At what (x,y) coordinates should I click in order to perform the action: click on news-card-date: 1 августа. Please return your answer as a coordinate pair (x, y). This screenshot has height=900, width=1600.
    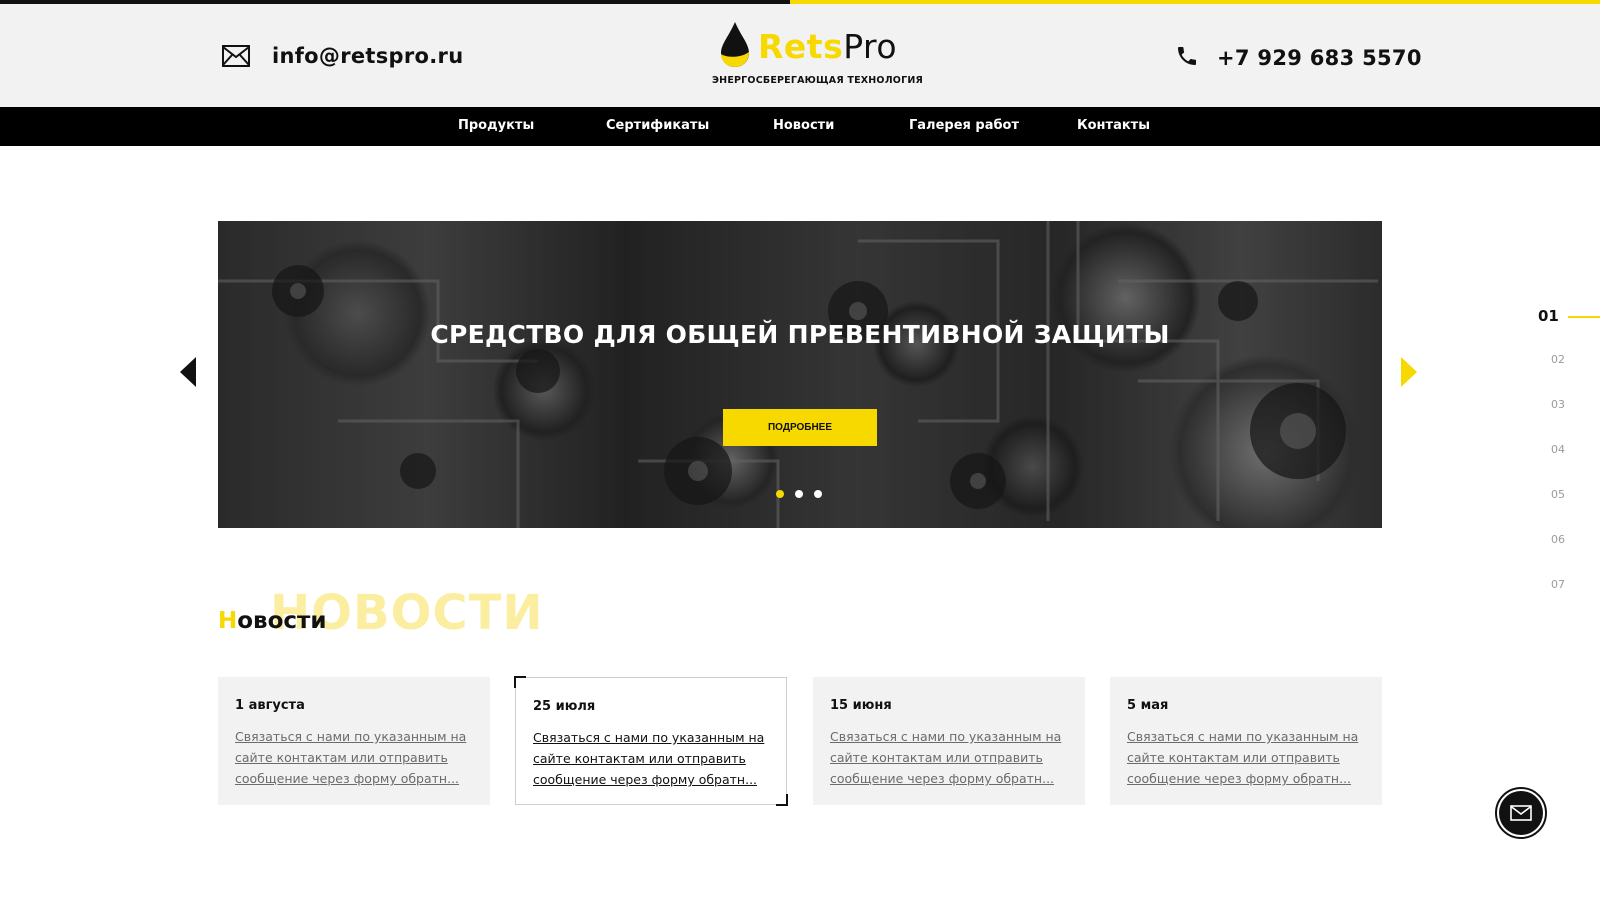
    Looking at the image, I should click on (270, 705).